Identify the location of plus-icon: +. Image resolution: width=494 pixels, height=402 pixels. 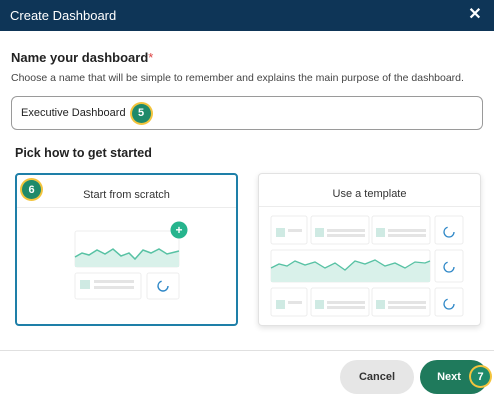
(178, 230).